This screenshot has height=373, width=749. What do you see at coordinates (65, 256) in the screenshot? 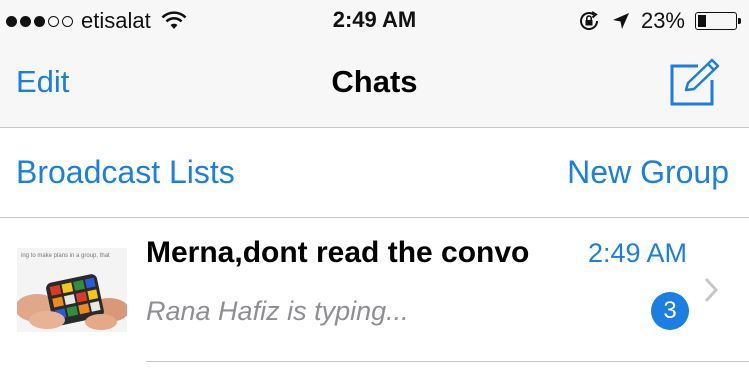
I see `avatar-caption: ing to make plans in a group, that` at bounding box center [65, 256].